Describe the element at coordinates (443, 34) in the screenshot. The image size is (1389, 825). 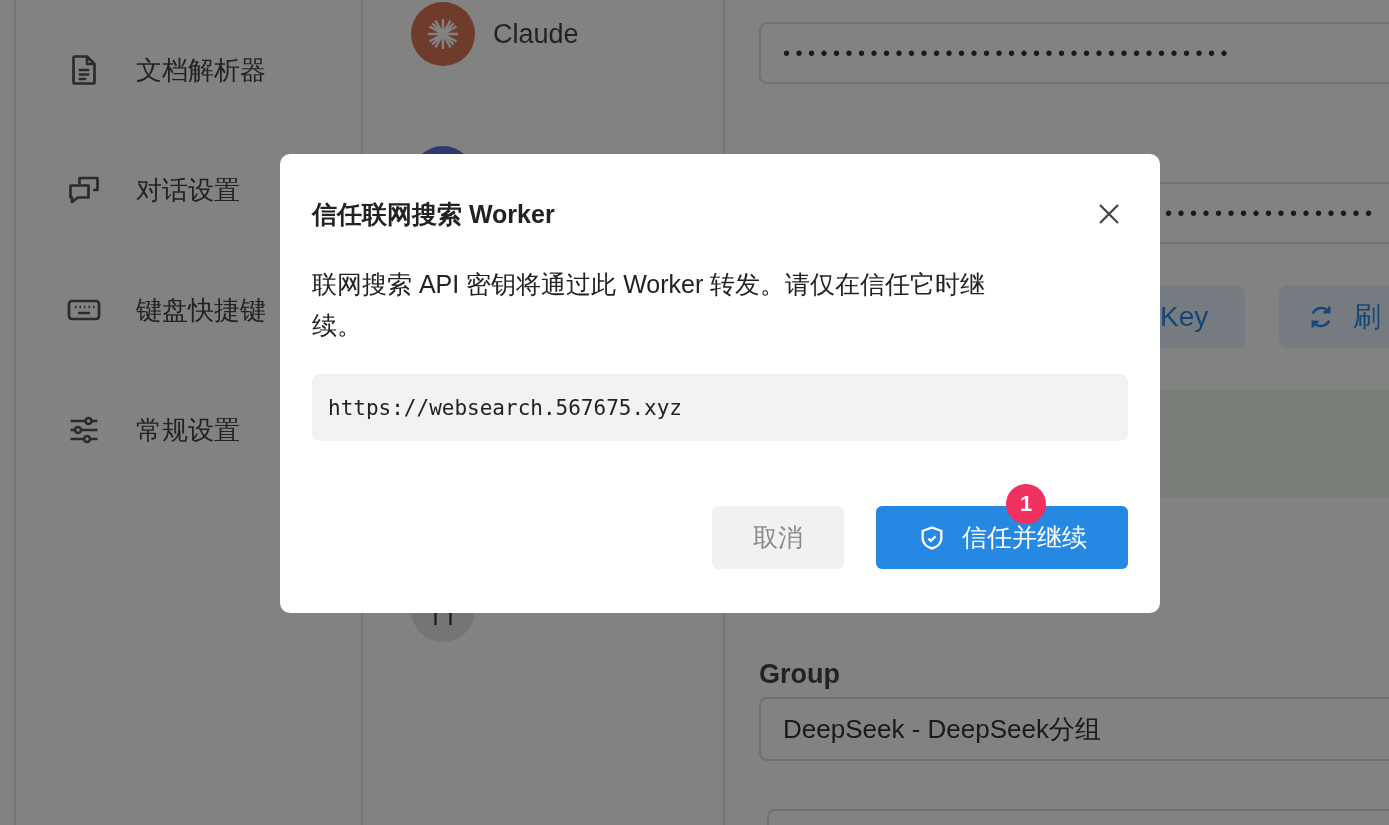
I see `starburst-icon` at that location.